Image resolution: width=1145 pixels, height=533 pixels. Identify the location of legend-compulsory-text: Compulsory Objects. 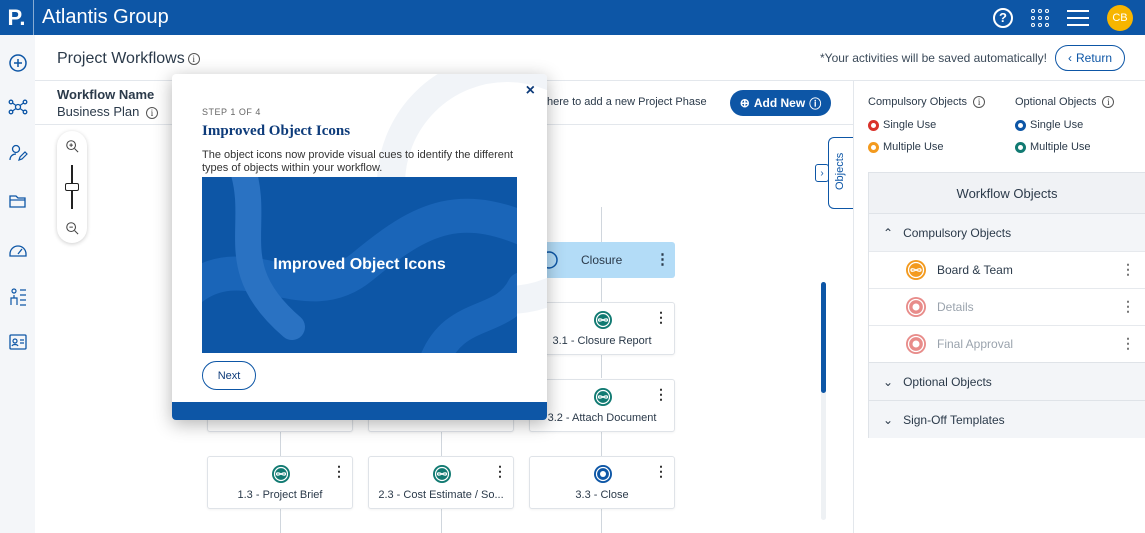
(918, 102).